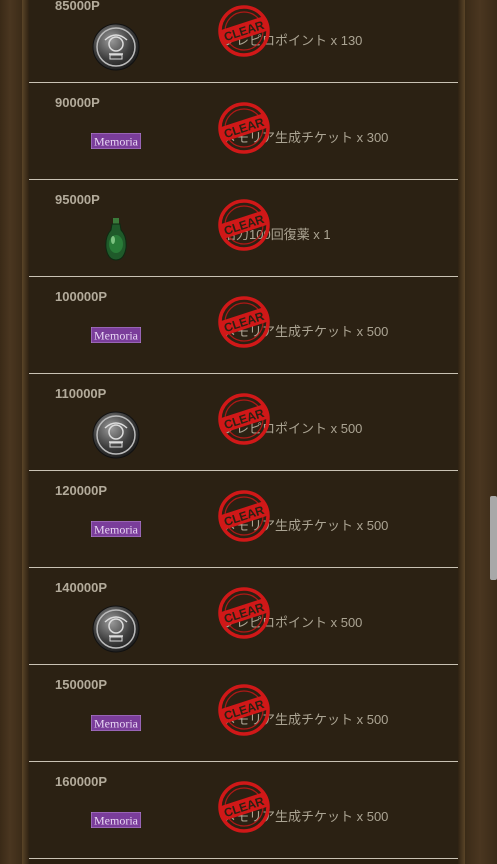 This screenshot has height=864, width=497. Describe the element at coordinates (493, 432) in the screenshot. I see `scrollbar` at that location.